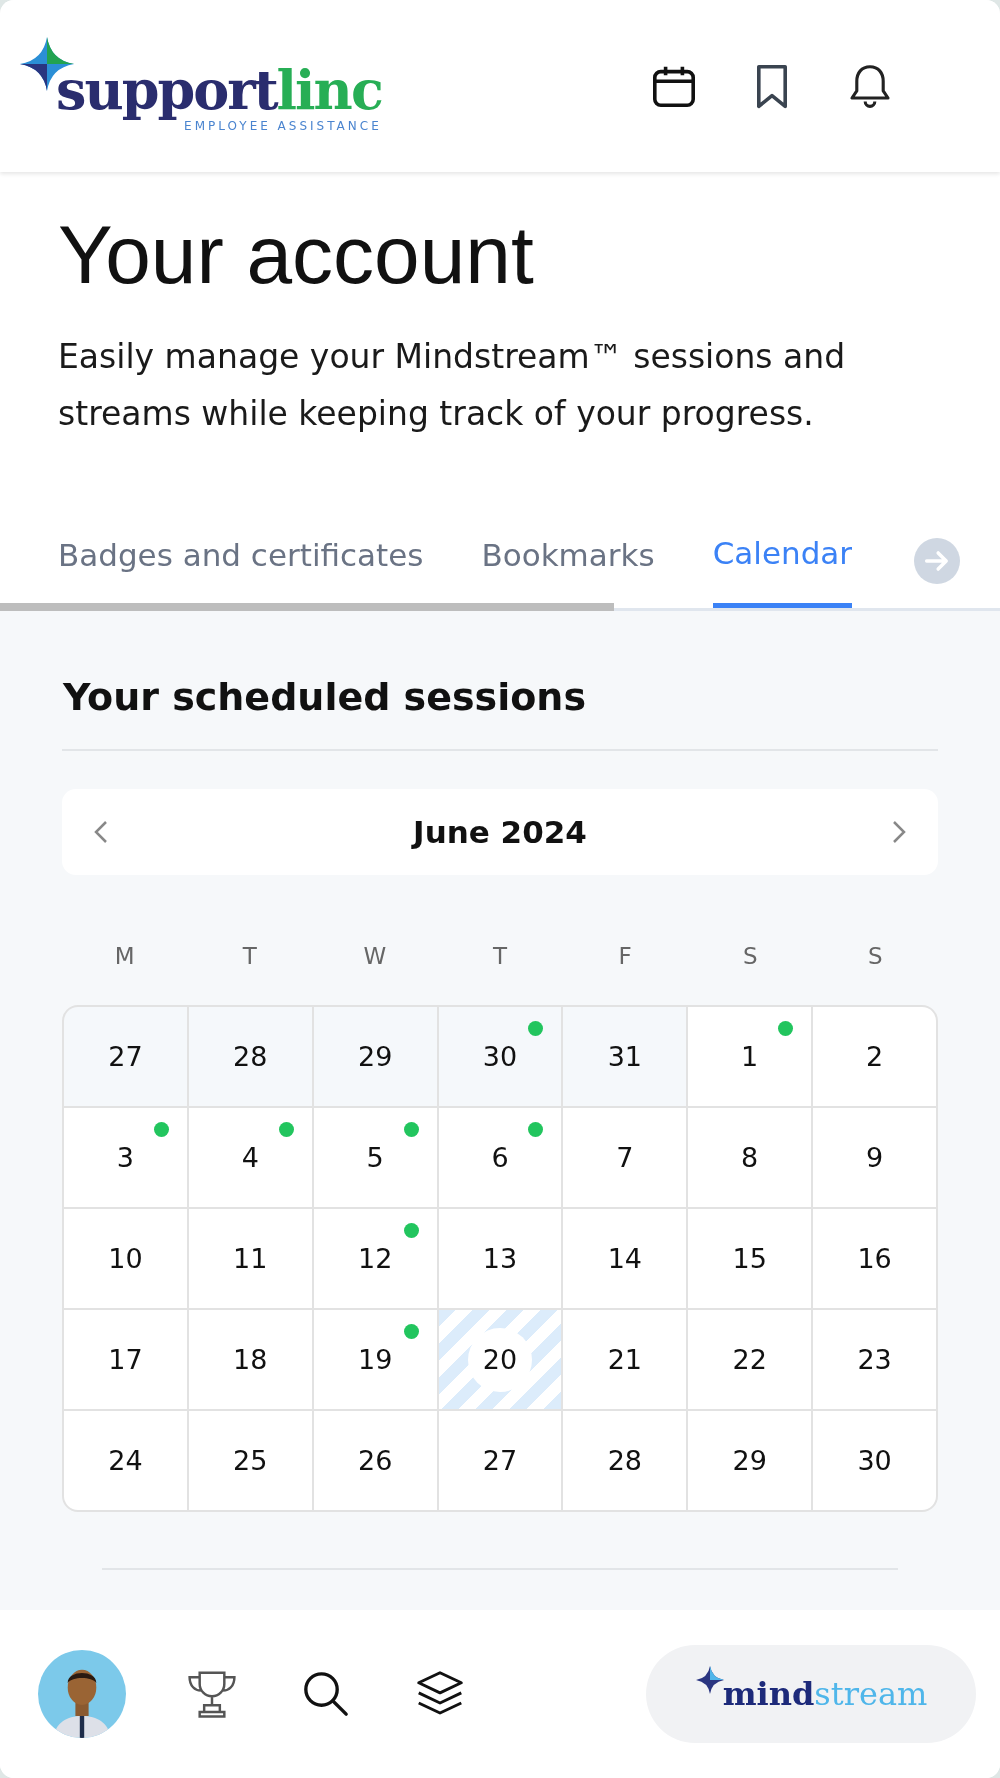 This screenshot has height=1778, width=1000. I want to click on day-cell: 14, so click(625, 1258).